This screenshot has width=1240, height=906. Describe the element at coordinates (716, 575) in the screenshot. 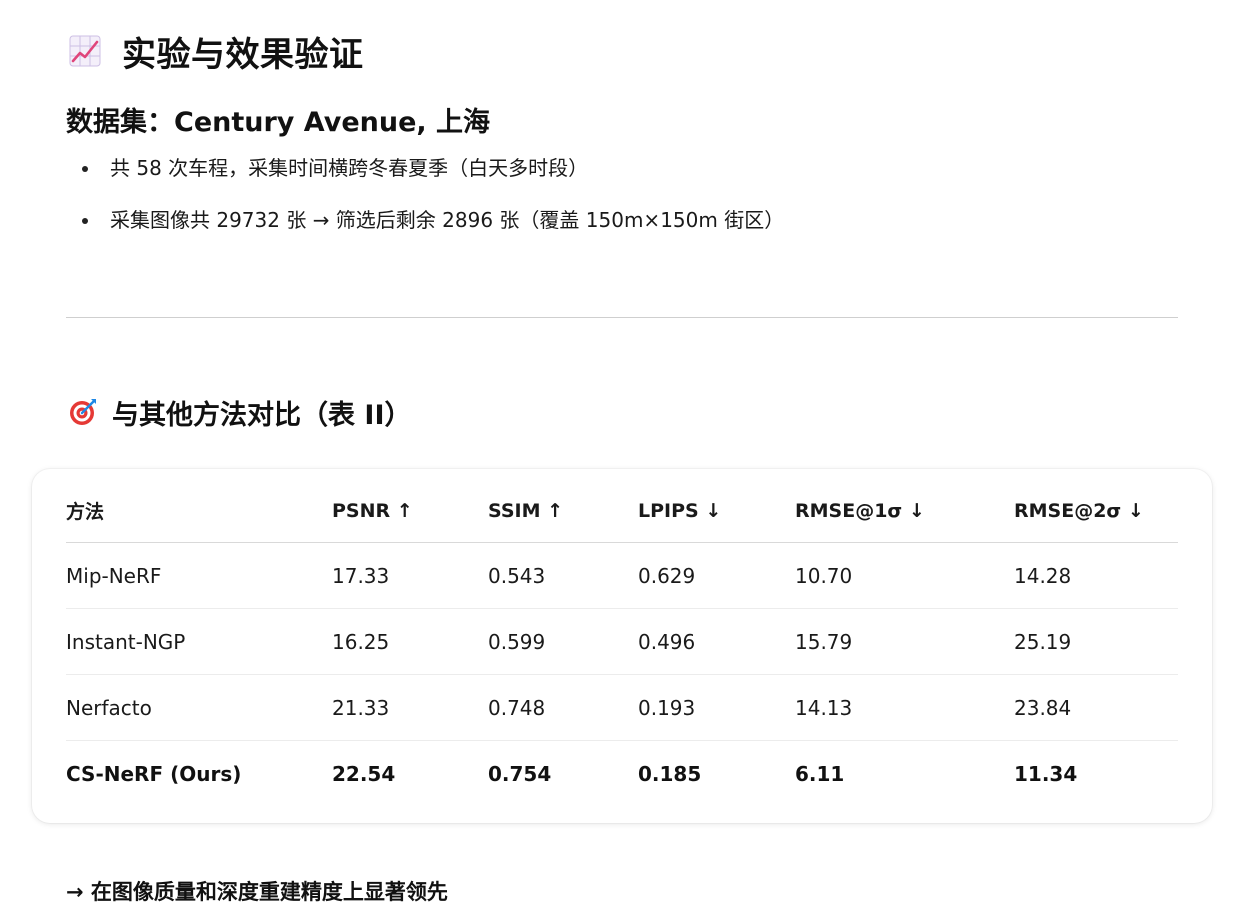

I see `table-cell: 0.629` at that location.